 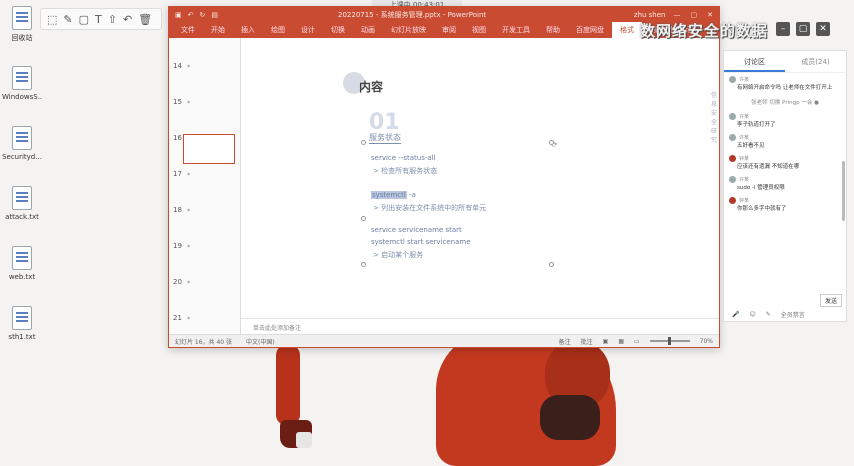 What do you see at coordinates (177, 174) in the screenshot?
I see `slide-number: 17` at bounding box center [177, 174].